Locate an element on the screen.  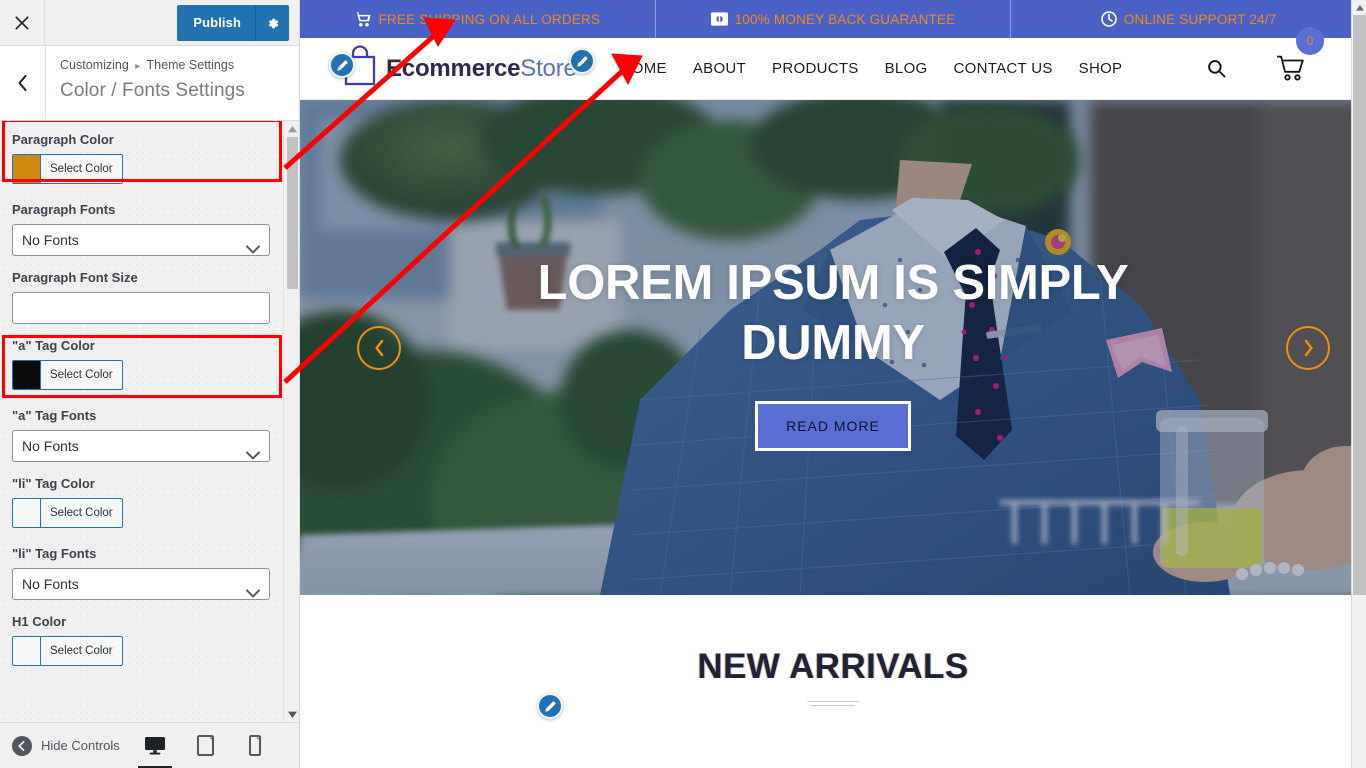
control-label-h1-color: H1 Color is located at coordinates (39, 621).